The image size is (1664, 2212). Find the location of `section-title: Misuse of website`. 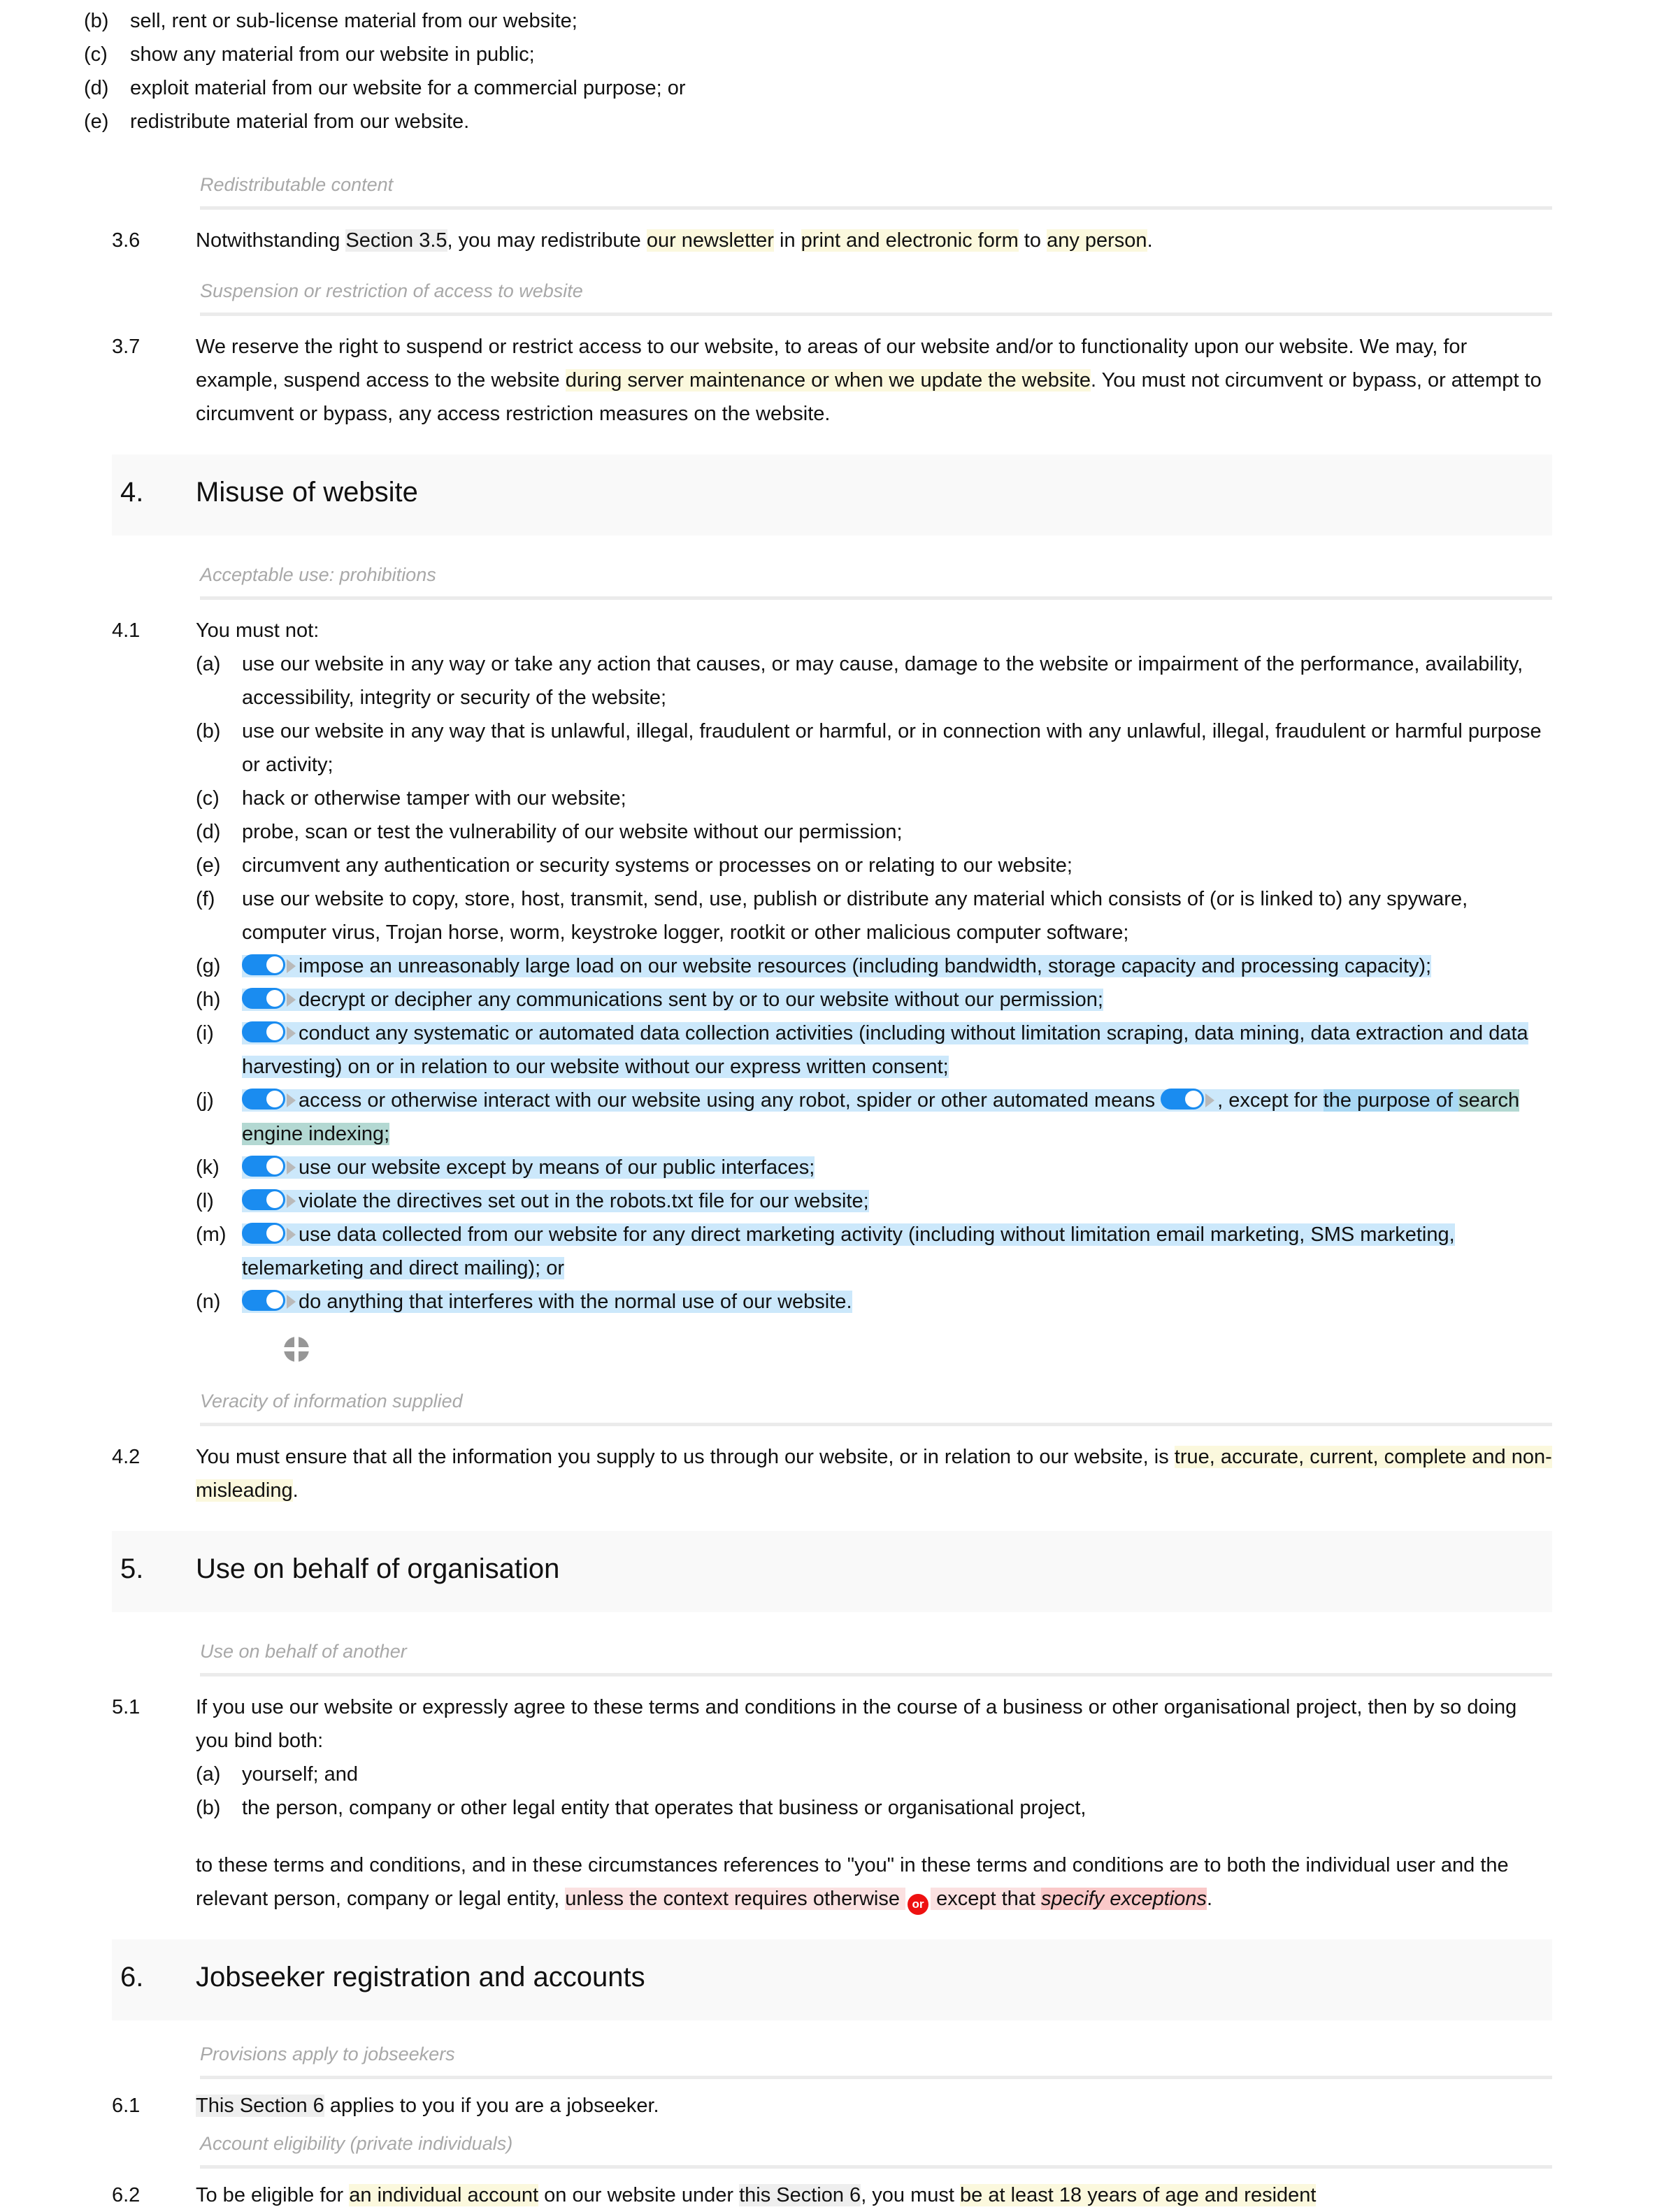

section-title: Misuse of website is located at coordinates (307, 493).